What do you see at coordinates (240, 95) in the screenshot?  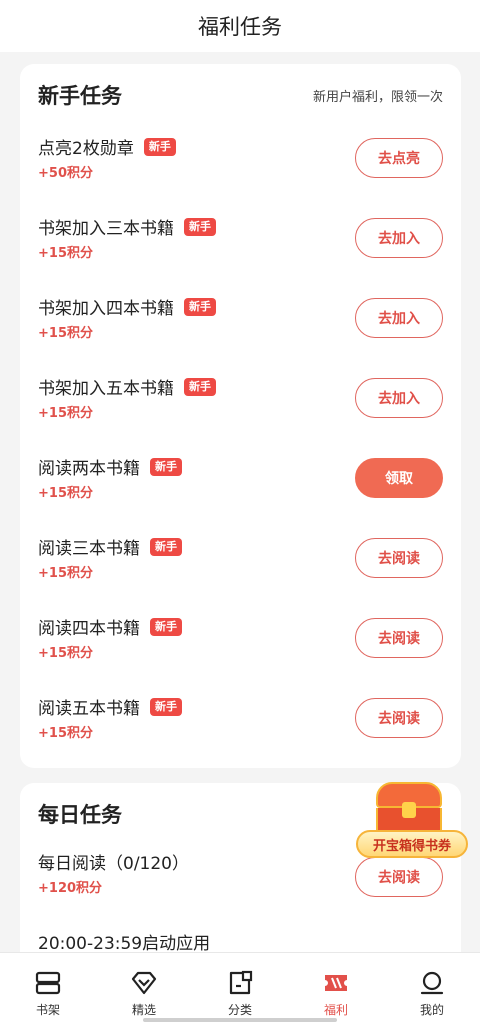 I see `new-user-tasks-header: 新手任务 新用户福利，限领一次` at bounding box center [240, 95].